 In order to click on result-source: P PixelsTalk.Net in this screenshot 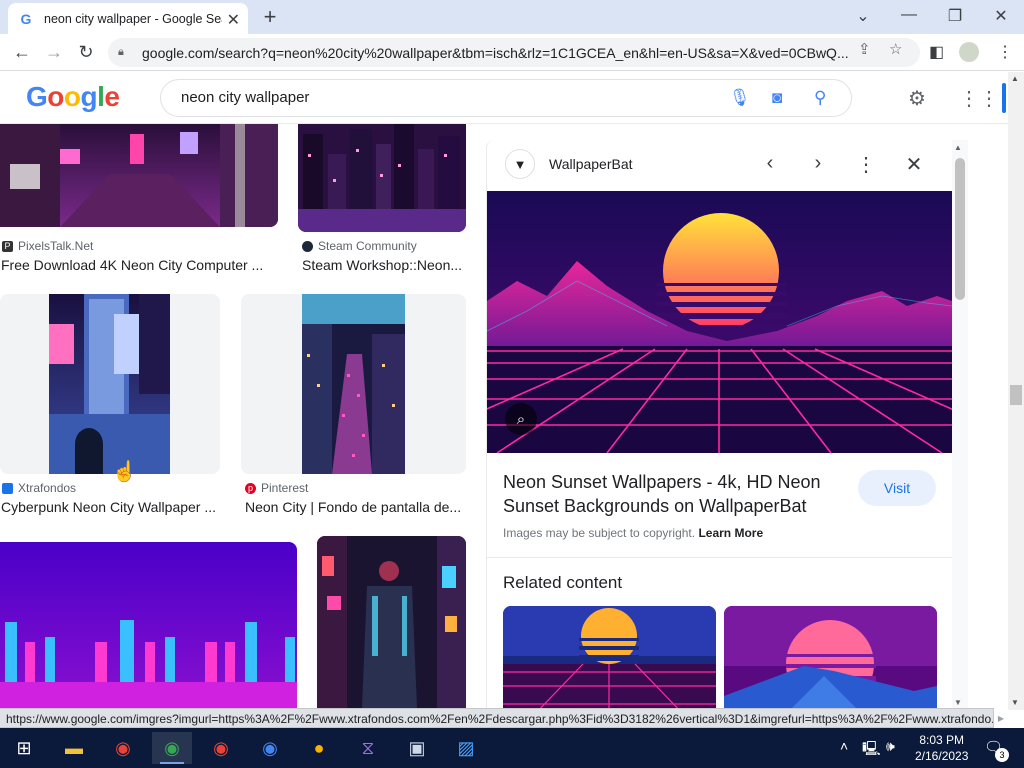, I will do `click(47, 246)`.